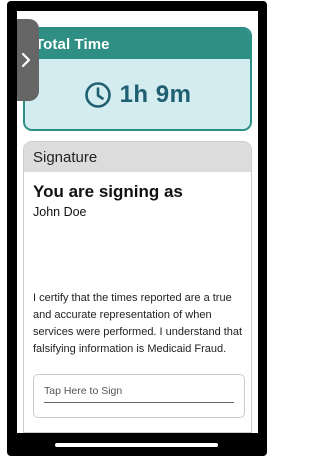  I want to click on signature-header: Signature, so click(137, 157).